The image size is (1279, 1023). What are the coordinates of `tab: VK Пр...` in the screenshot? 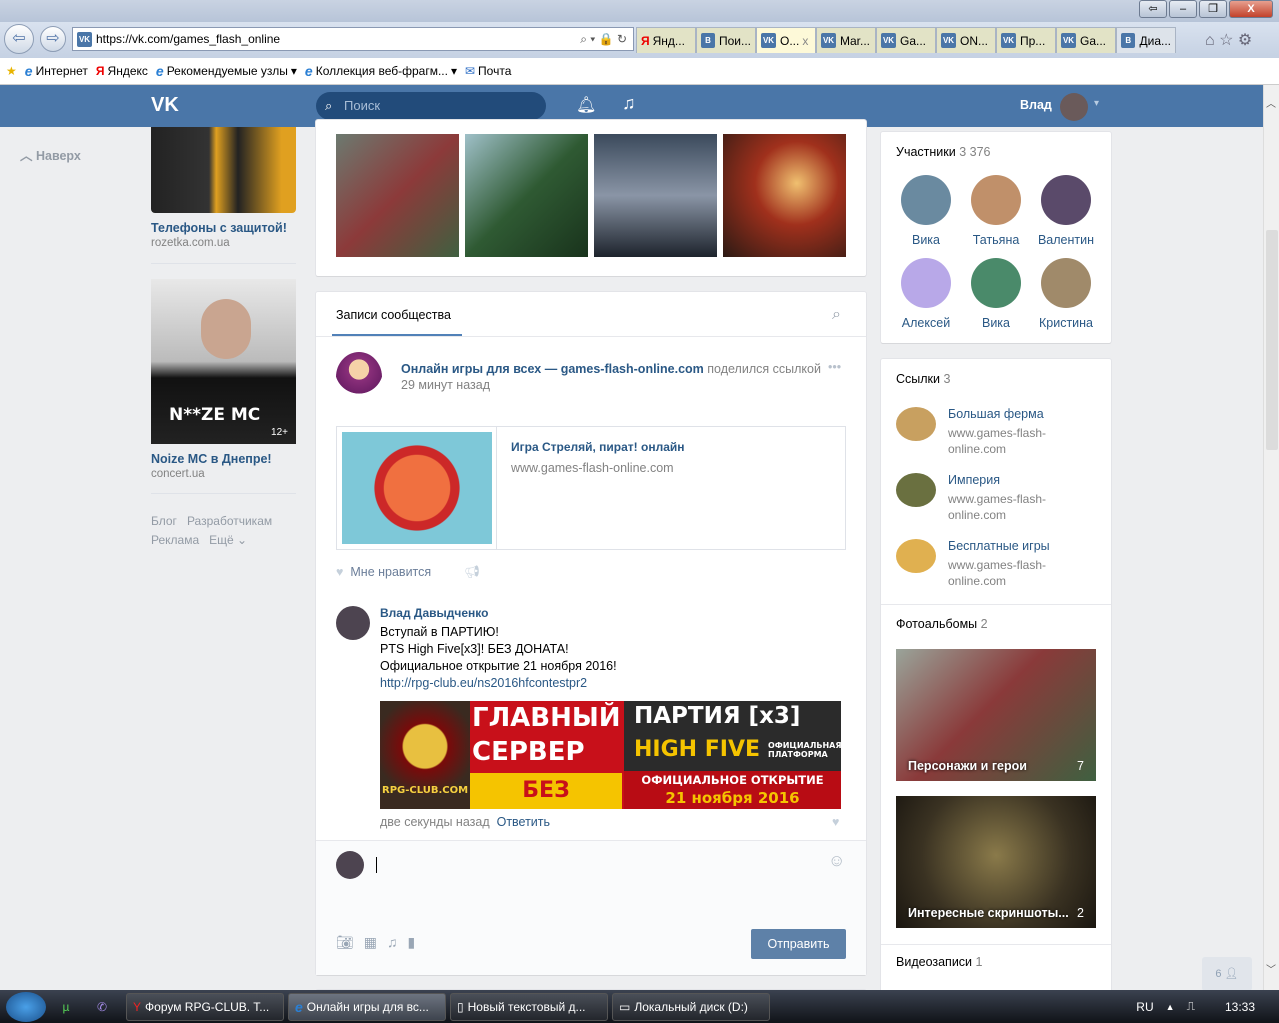 It's located at (1026, 40).